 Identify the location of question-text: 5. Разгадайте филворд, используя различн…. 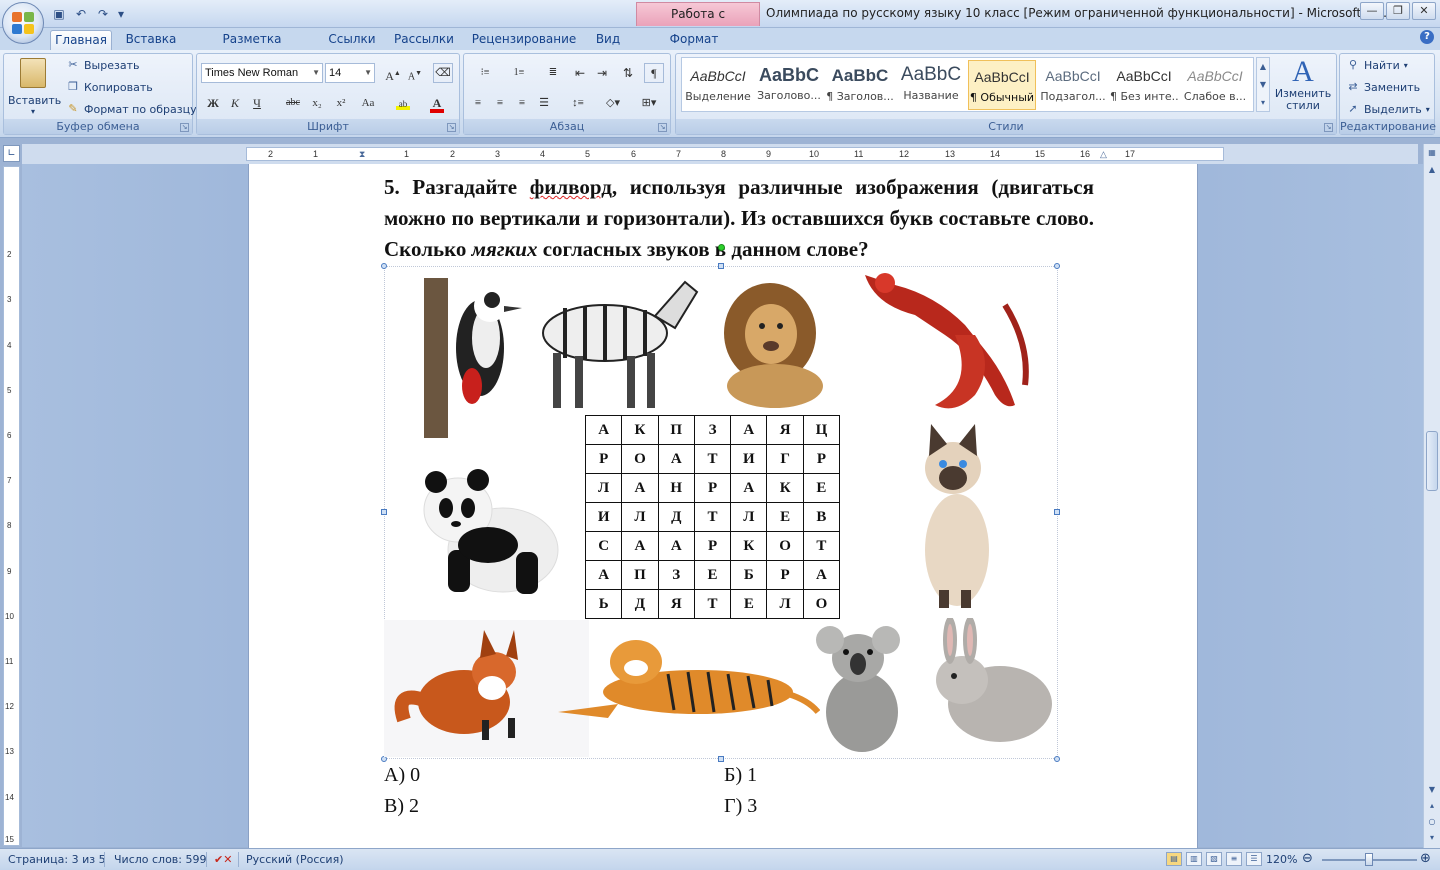
(739, 218).